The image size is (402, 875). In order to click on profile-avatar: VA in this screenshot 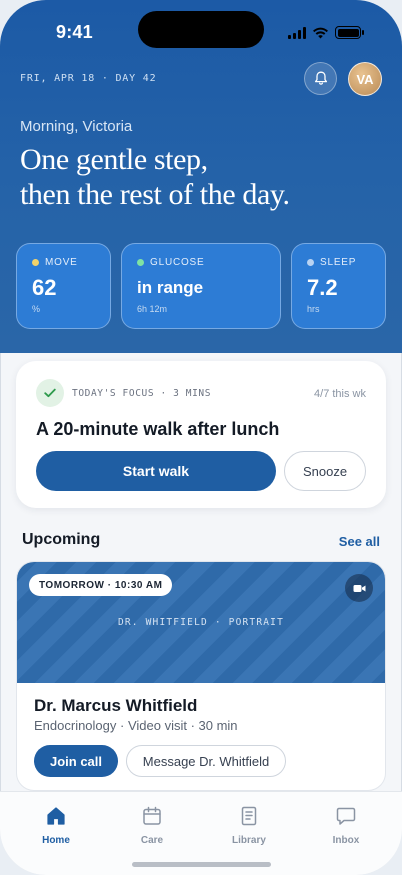, I will do `click(365, 79)`.